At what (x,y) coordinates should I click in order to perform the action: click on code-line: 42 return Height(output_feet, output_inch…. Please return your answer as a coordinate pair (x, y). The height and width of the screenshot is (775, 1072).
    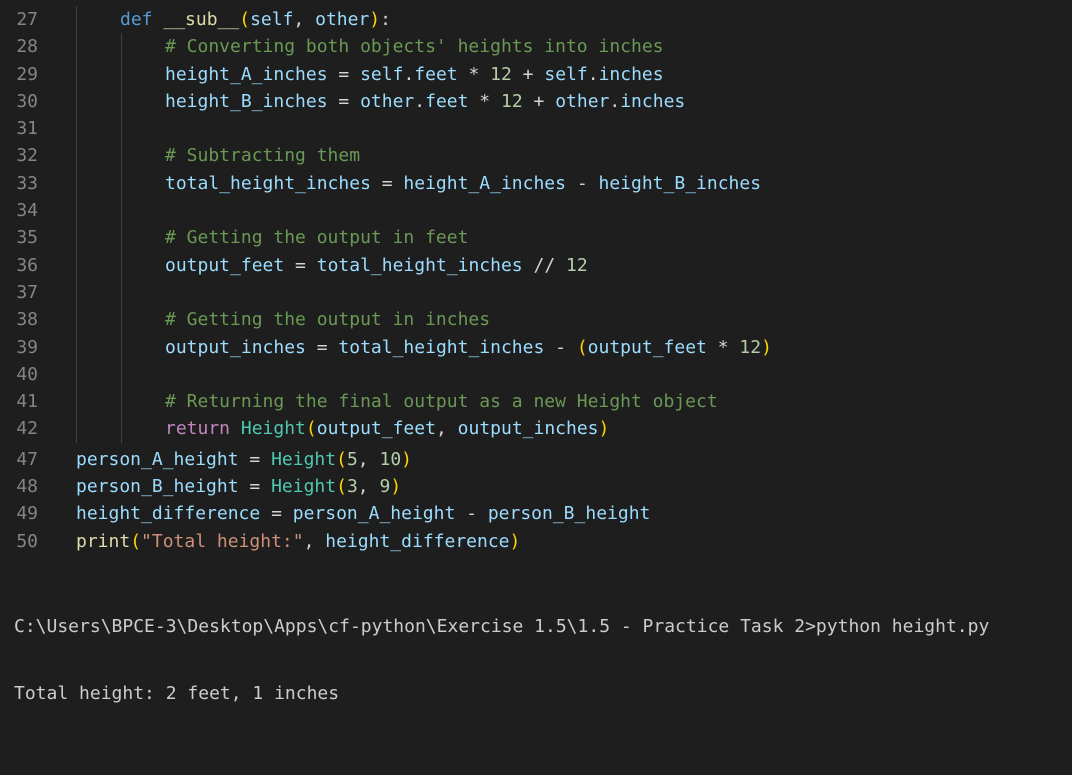
    Looking at the image, I should click on (536, 429).